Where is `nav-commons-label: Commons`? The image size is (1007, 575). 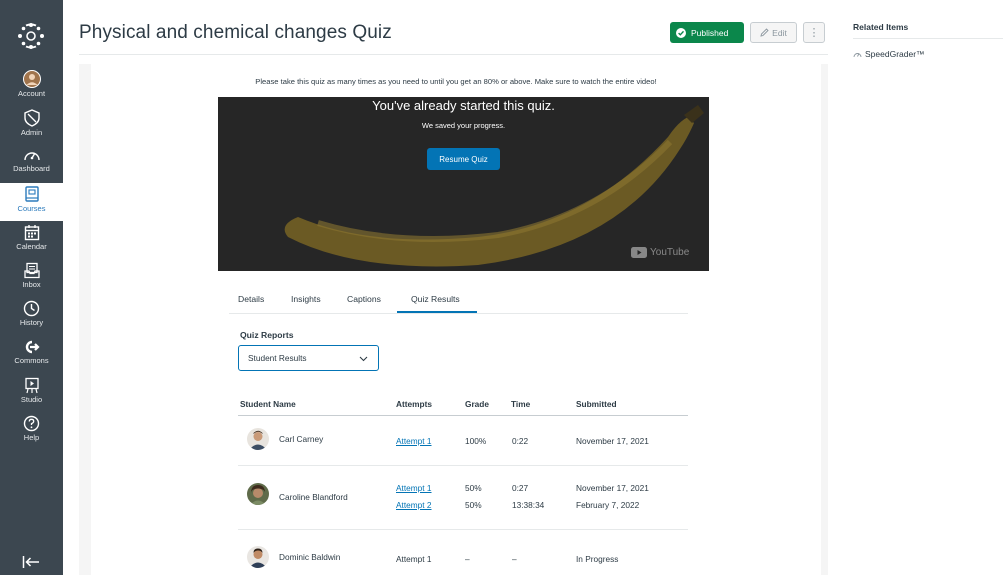
nav-commons-label: Commons is located at coordinates (31, 360).